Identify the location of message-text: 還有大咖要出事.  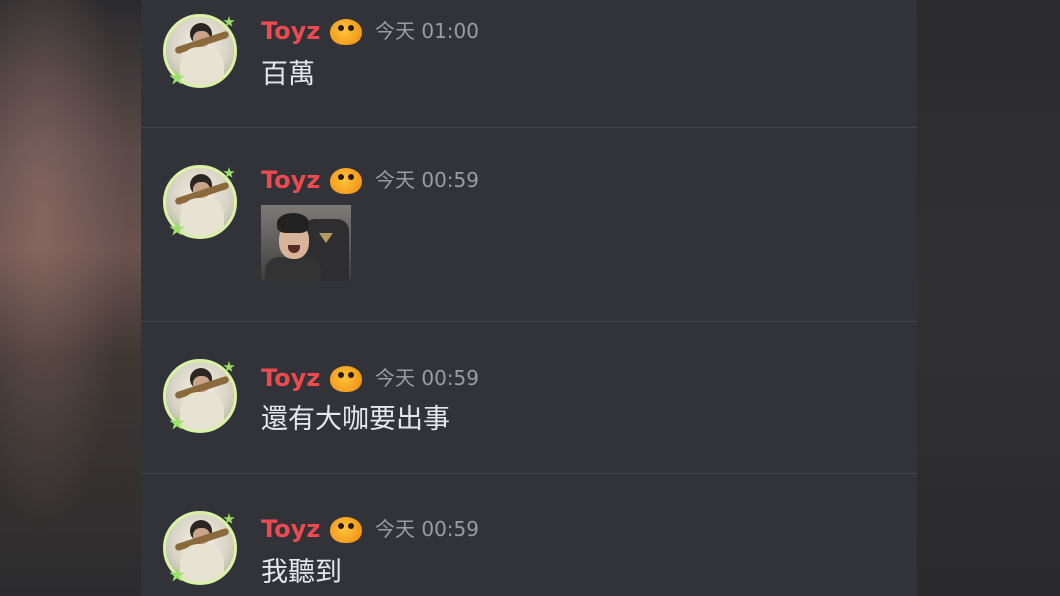
(355, 419).